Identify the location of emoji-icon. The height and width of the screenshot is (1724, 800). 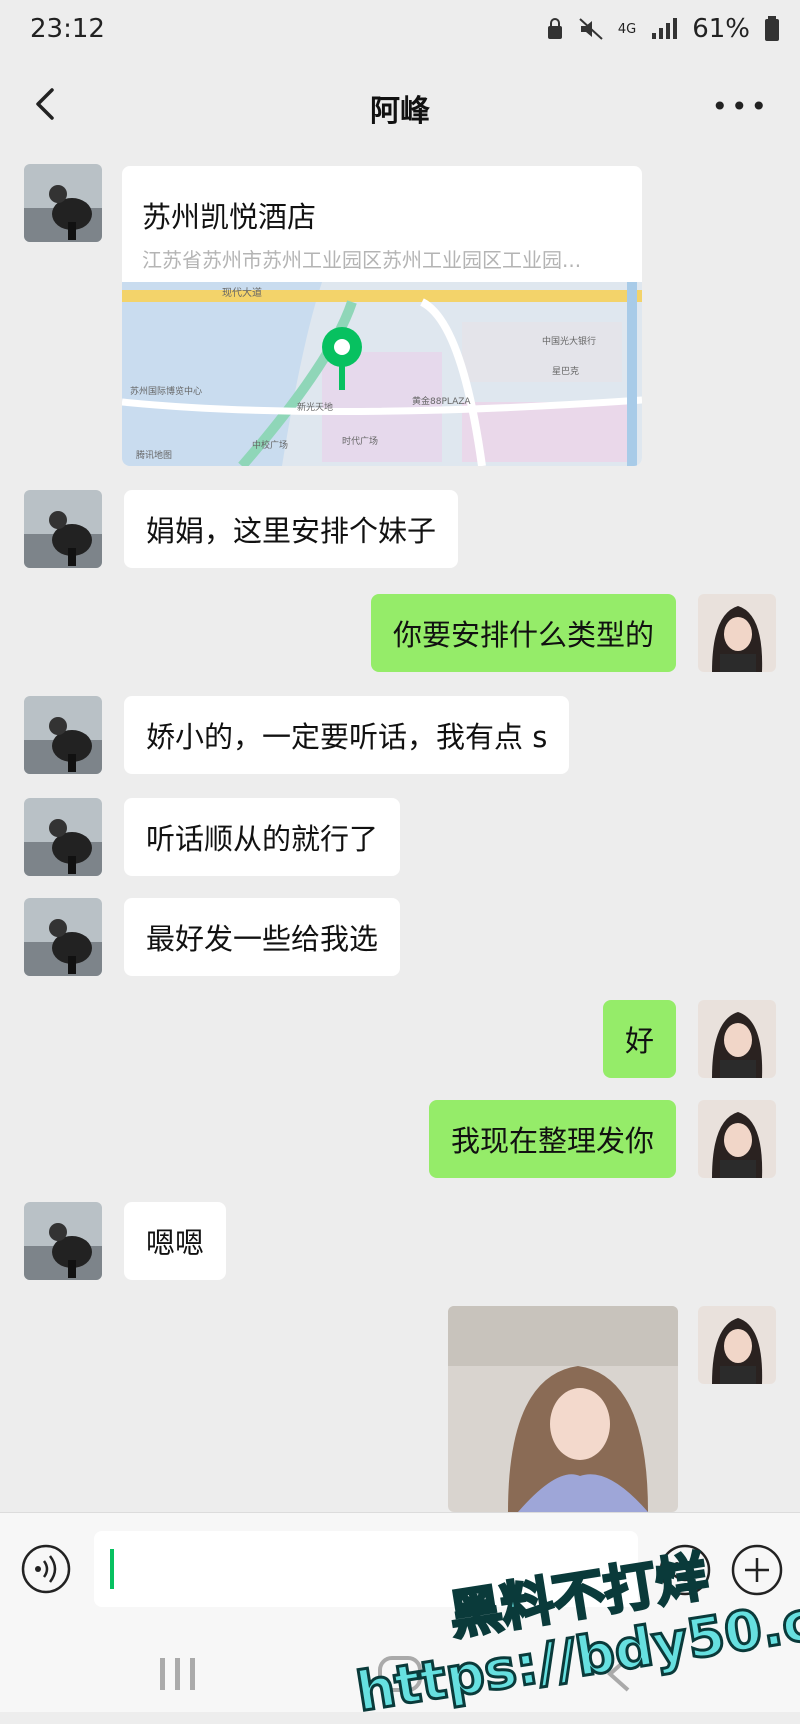
(685, 1570).